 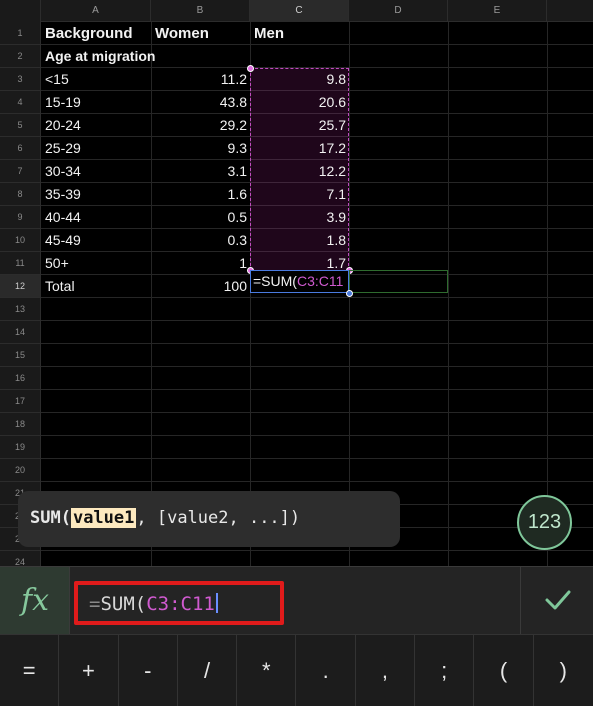 What do you see at coordinates (20, 286) in the screenshot?
I see `row-header-12: 12` at bounding box center [20, 286].